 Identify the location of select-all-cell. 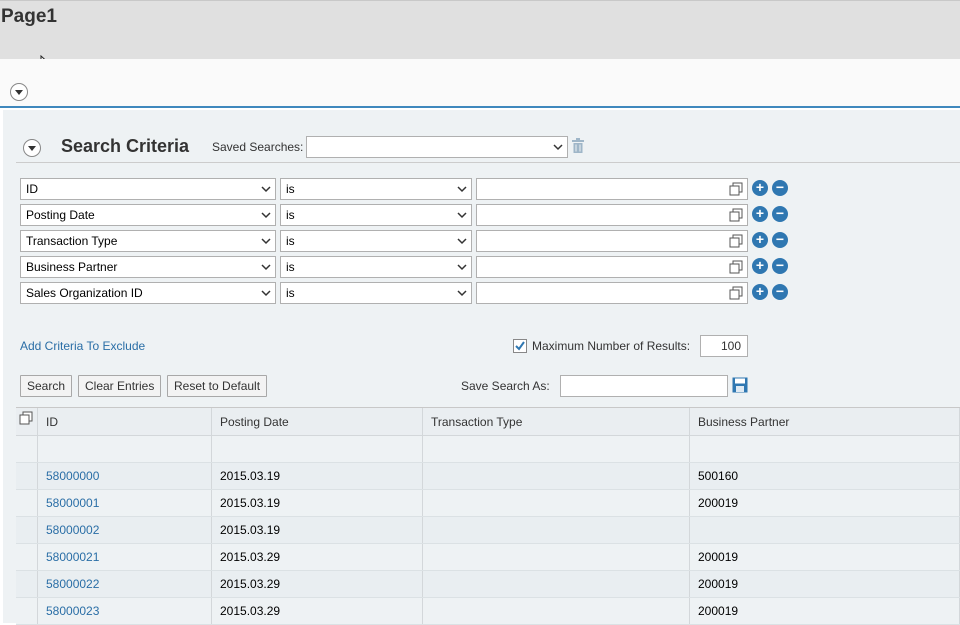
(27, 421).